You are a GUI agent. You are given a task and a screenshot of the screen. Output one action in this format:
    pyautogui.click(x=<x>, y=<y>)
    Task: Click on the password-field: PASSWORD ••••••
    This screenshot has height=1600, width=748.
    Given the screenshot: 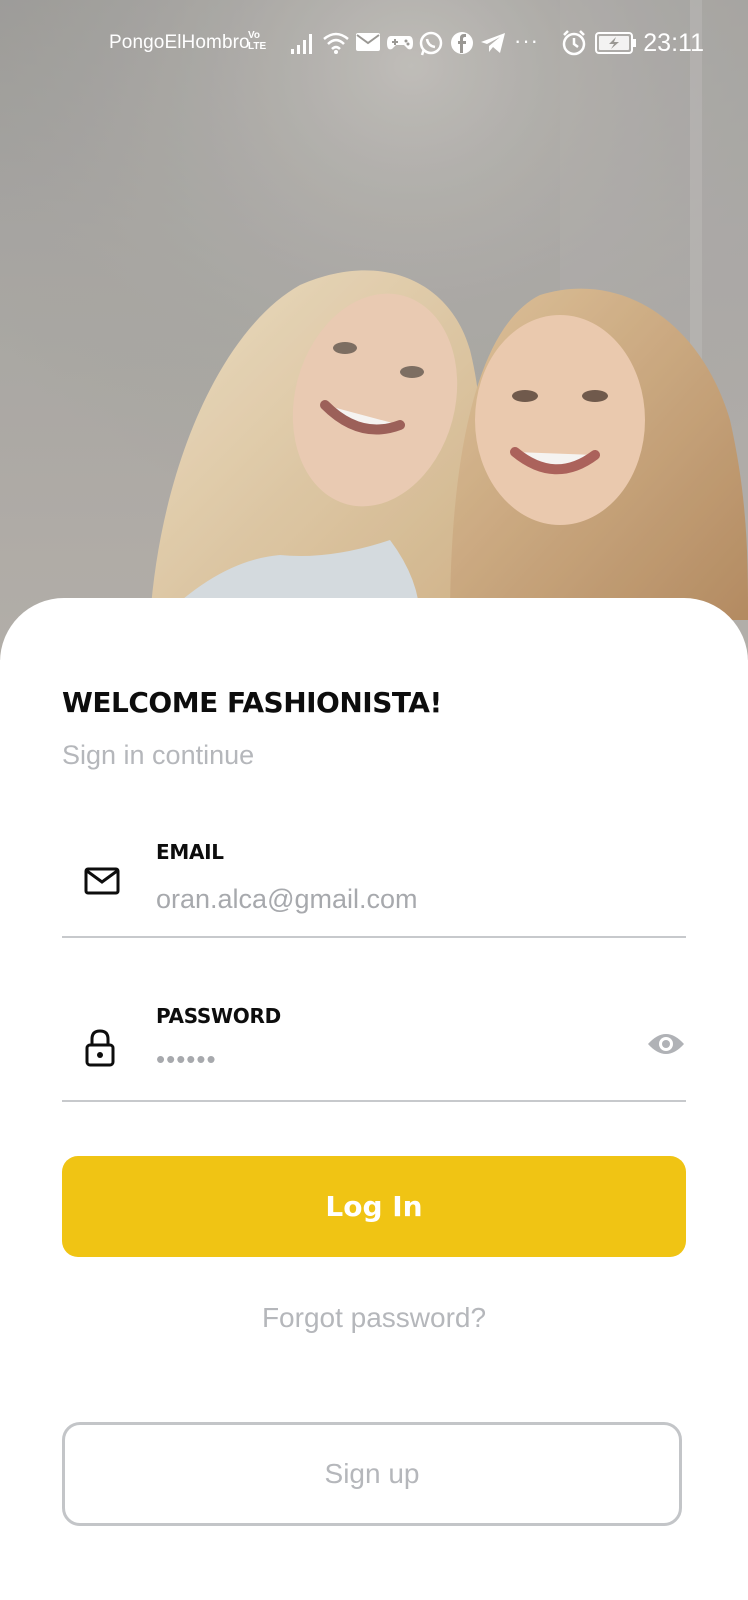 What is the action you would take?
    pyautogui.click(x=374, y=1051)
    